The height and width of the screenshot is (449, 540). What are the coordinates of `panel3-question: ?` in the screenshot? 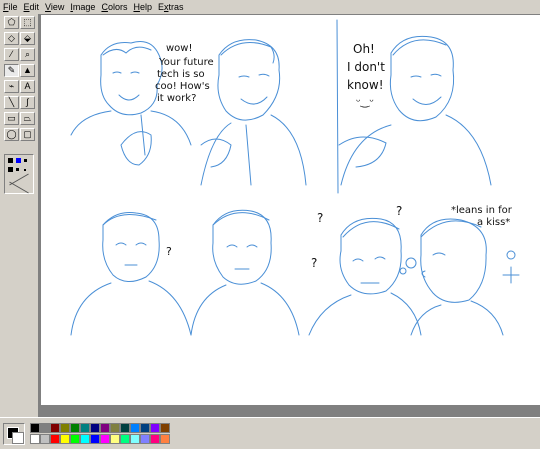 It's located at (169, 251).